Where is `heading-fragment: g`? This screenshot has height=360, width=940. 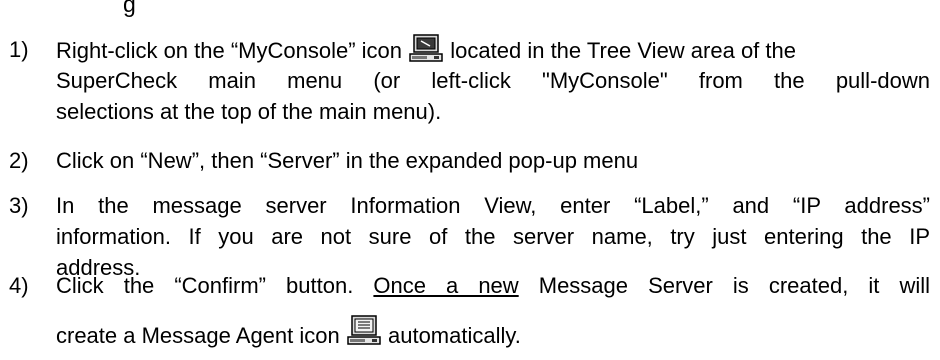
heading-fragment: g is located at coordinates (129, 8).